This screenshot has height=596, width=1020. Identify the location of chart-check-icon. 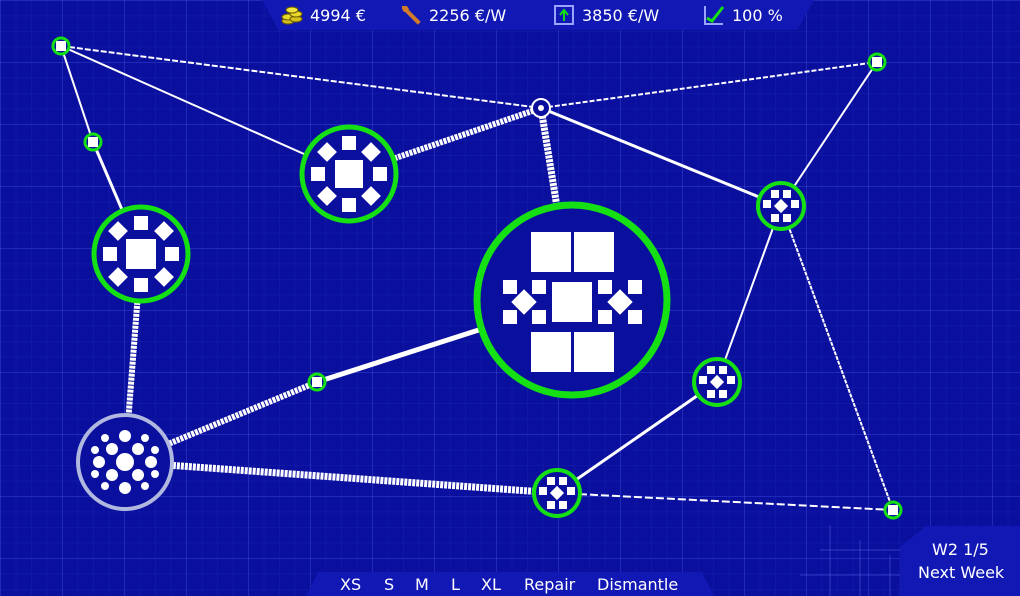
(714, 15).